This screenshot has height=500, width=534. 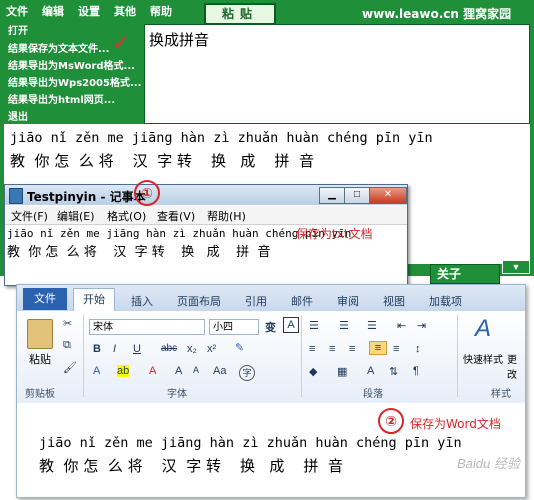 What do you see at coordinates (378, 348) in the screenshot?
I see `justify-icon: ≡` at bounding box center [378, 348].